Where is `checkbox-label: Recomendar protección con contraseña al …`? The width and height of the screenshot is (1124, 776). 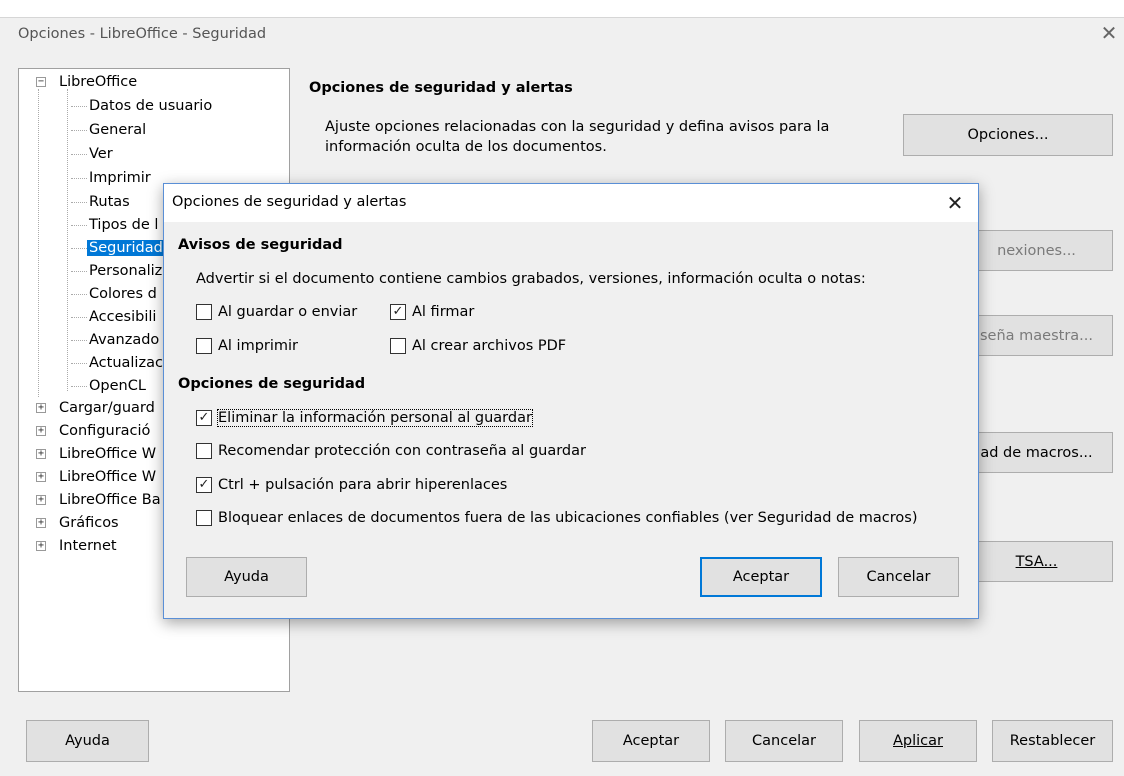
checkbox-label: Recomendar protección con contraseña al … is located at coordinates (402, 451).